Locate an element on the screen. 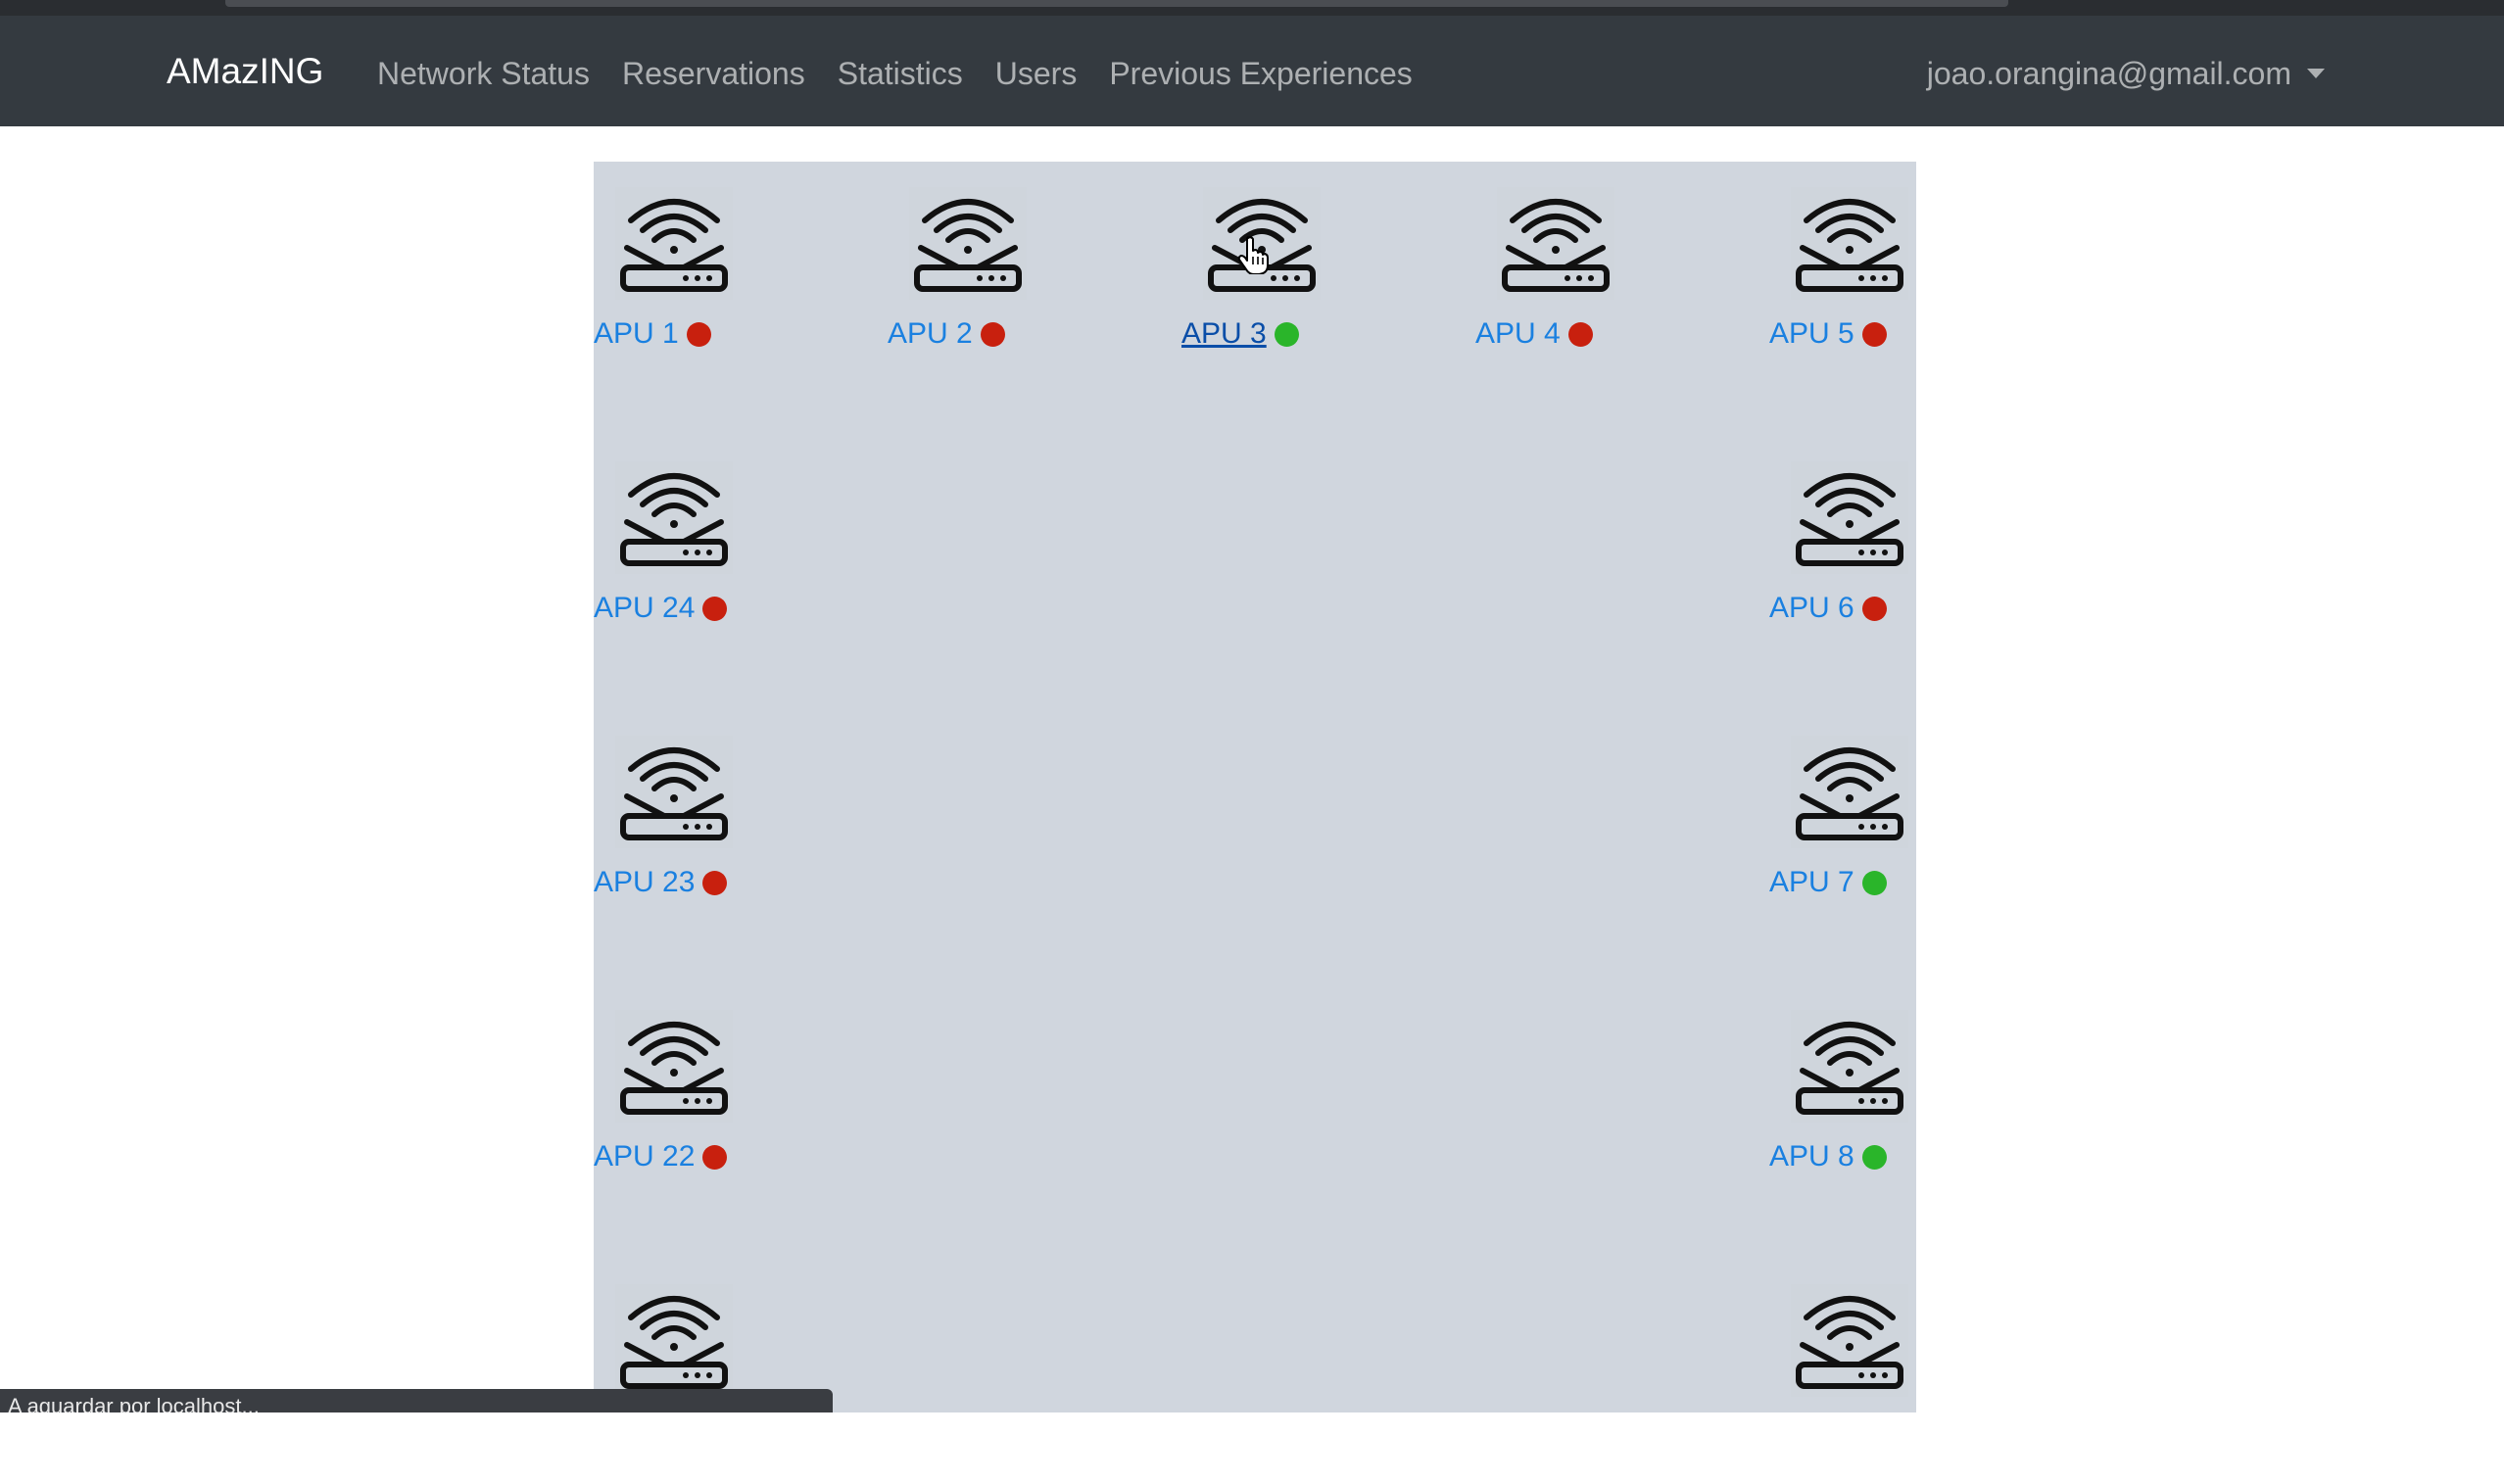 Image resolution: width=2504 pixels, height=1484 pixels. node-apu-4: APU 4 is located at coordinates (1564, 274).